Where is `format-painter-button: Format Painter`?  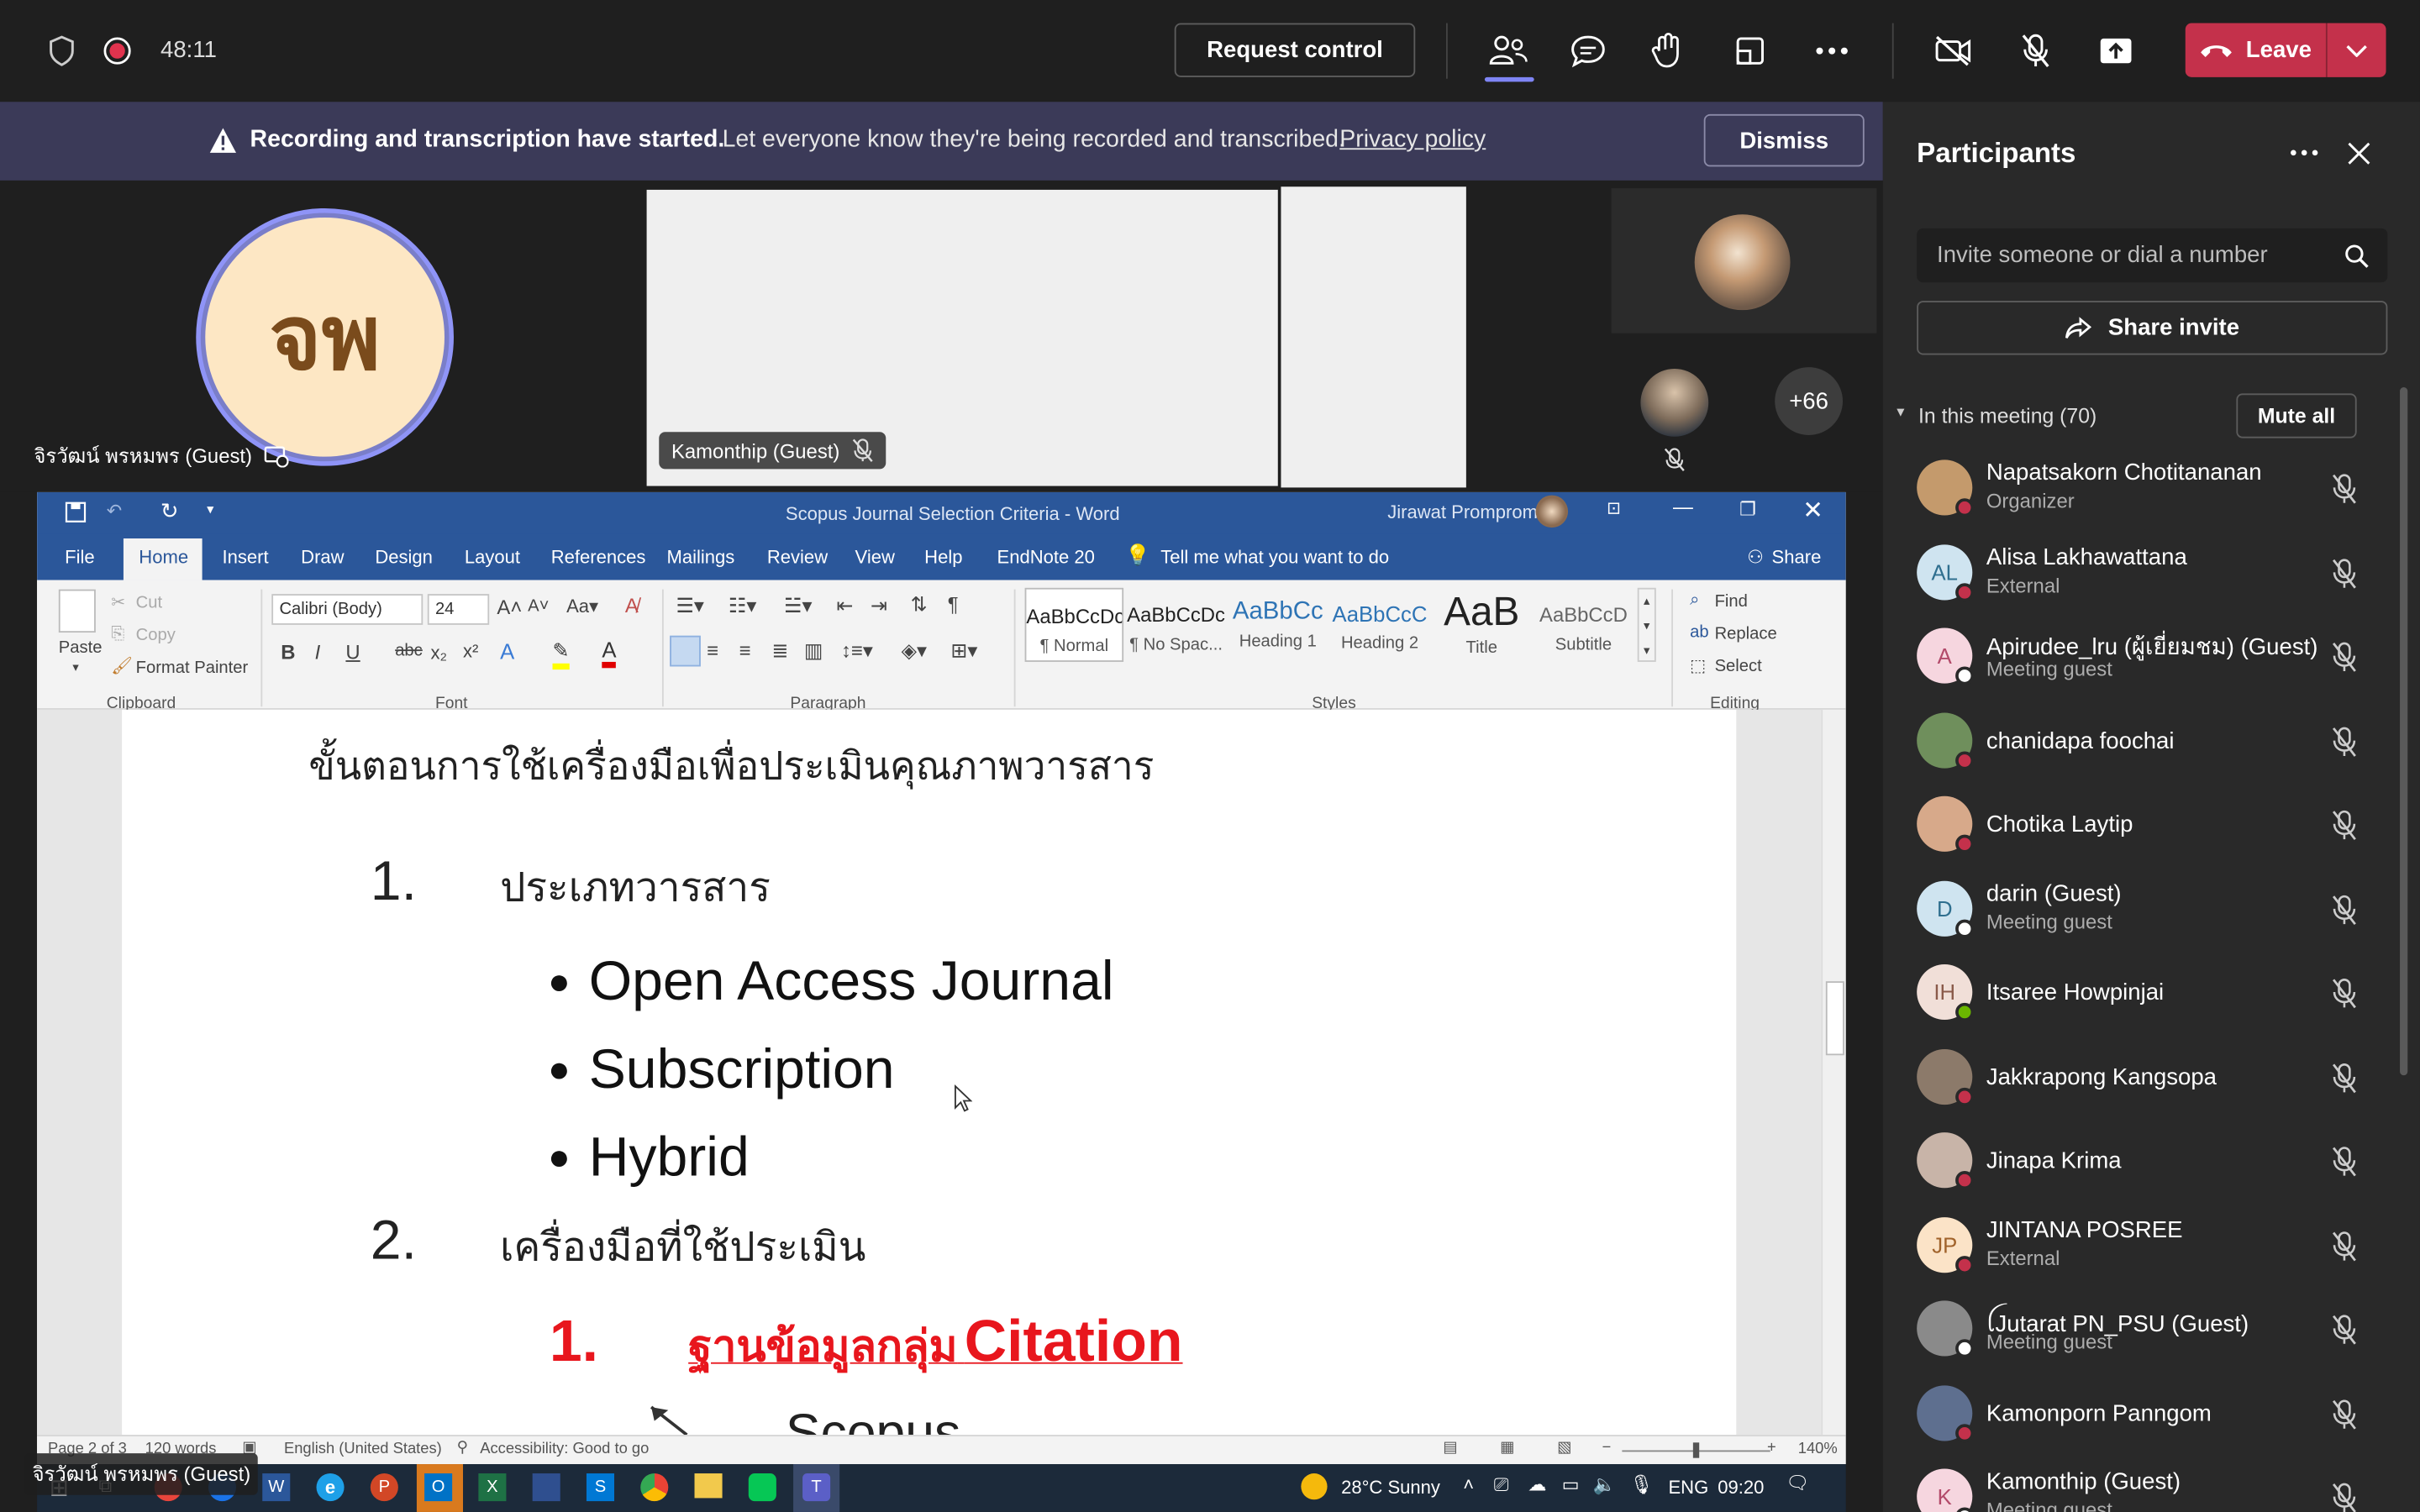 format-painter-button: Format Painter is located at coordinates (192, 668).